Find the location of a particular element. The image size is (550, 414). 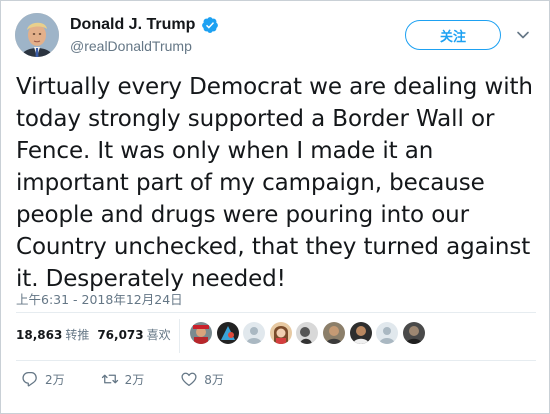

author-name-row: Donald J. Trump is located at coordinates (144, 25).